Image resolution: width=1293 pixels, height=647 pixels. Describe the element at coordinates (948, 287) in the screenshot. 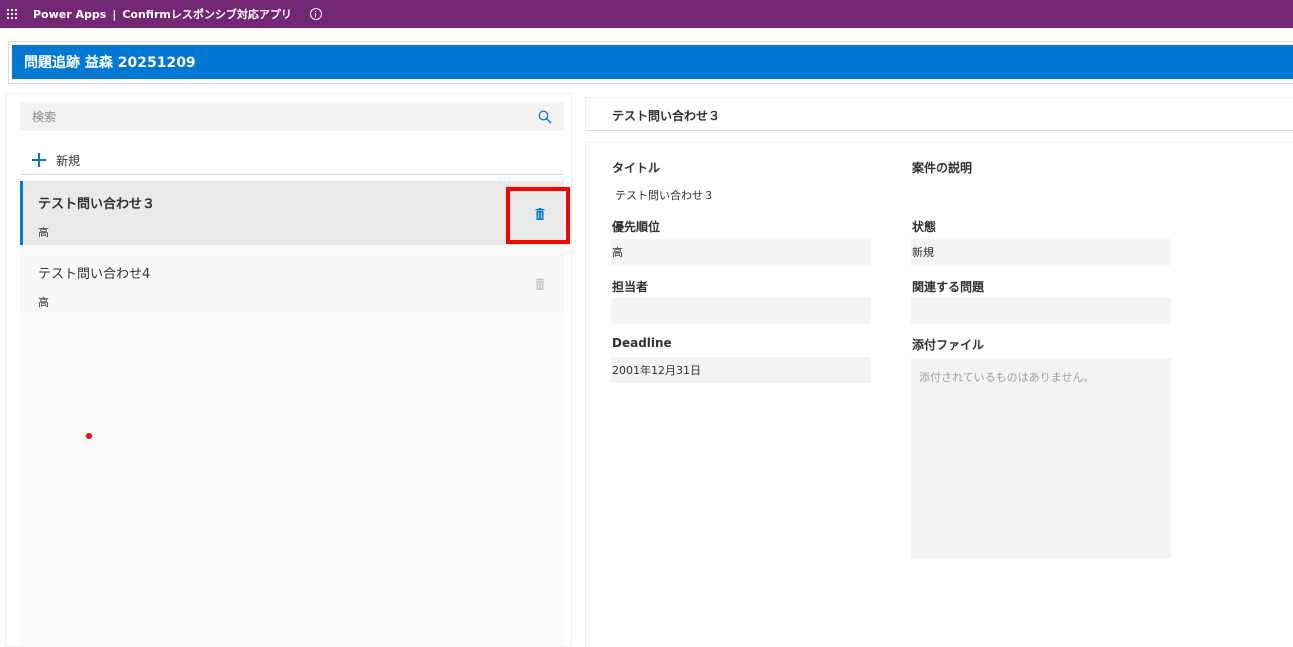

I see `related-issue-label: 関連する問題` at that location.